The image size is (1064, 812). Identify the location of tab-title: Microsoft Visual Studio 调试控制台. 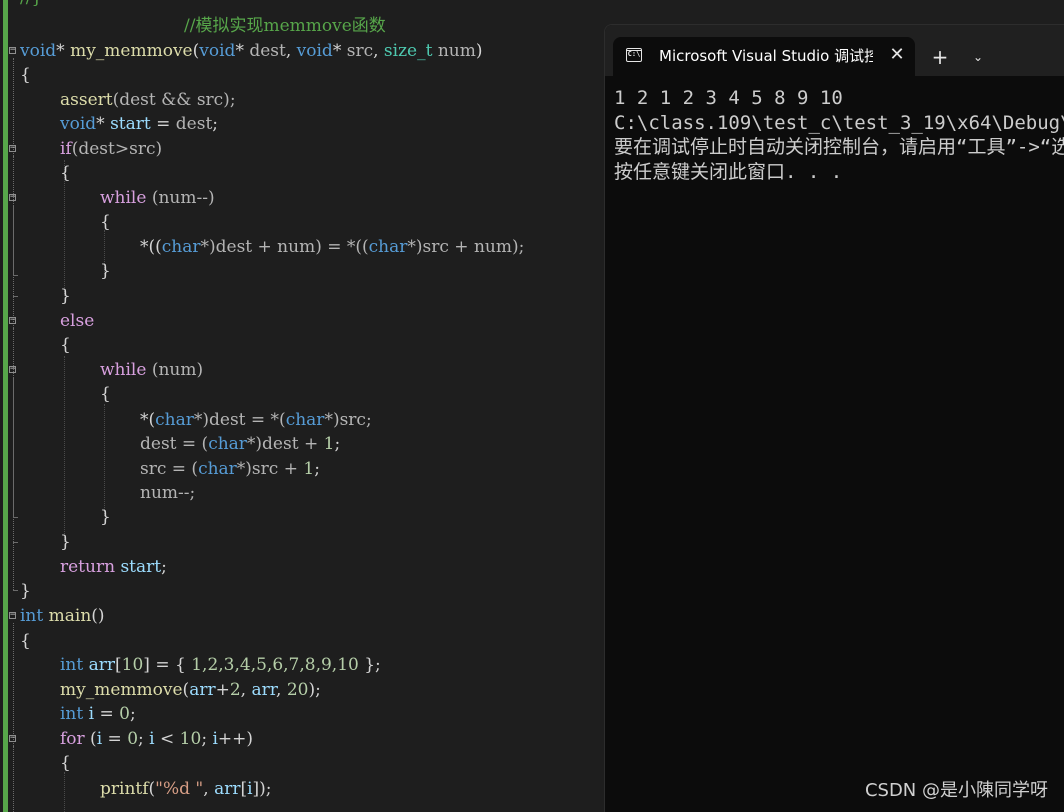
(766, 56).